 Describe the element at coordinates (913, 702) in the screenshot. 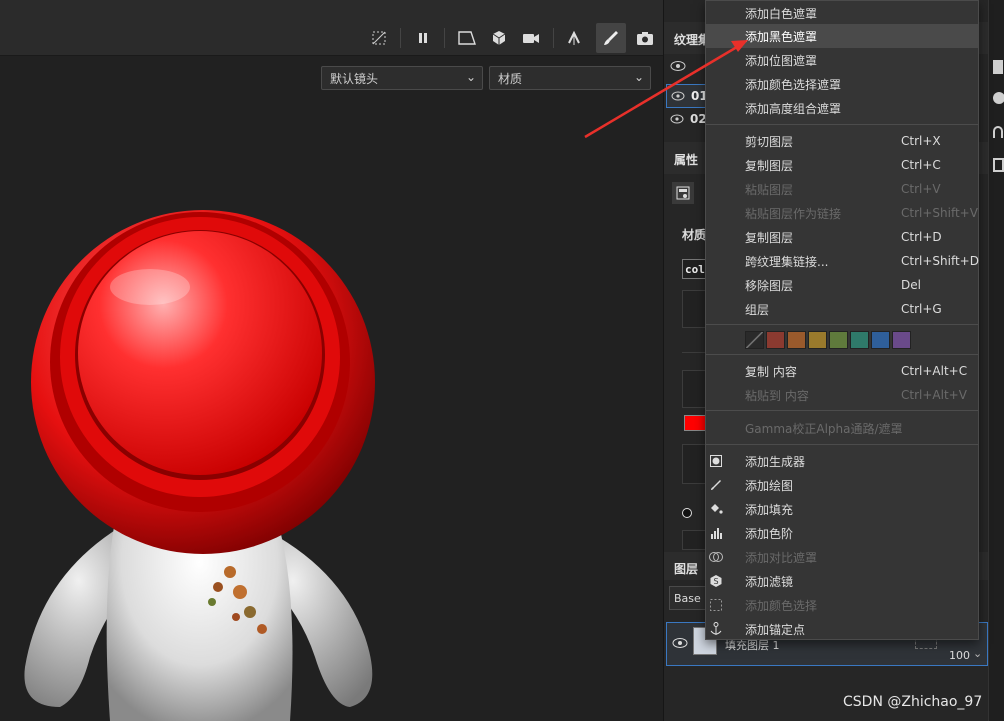

I see `watermark: CSDN @Zhichao_97` at that location.